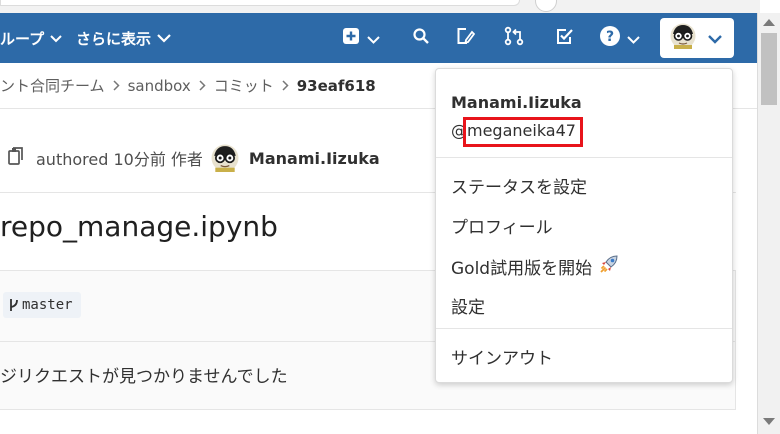 The image size is (780, 434). I want to click on merge-request-icon, so click(514, 38).